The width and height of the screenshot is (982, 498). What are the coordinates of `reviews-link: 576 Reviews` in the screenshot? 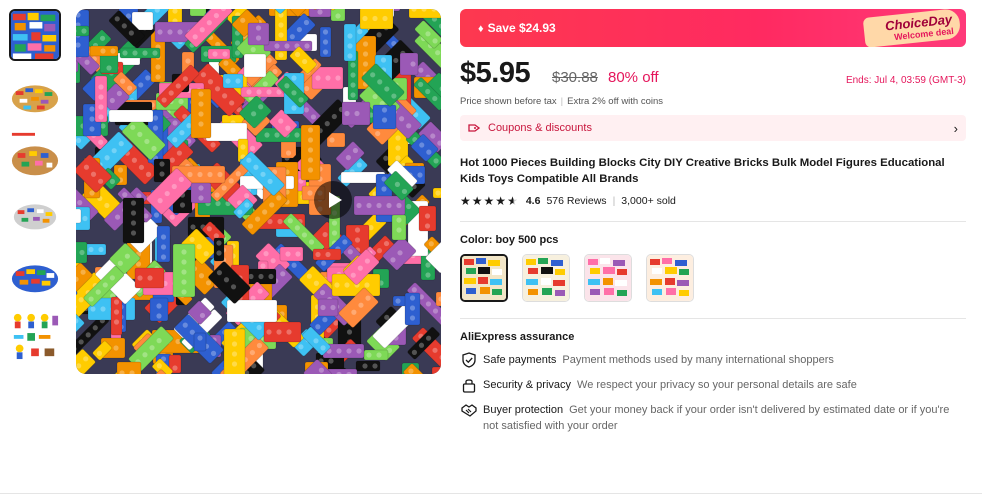 It's located at (576, 201).